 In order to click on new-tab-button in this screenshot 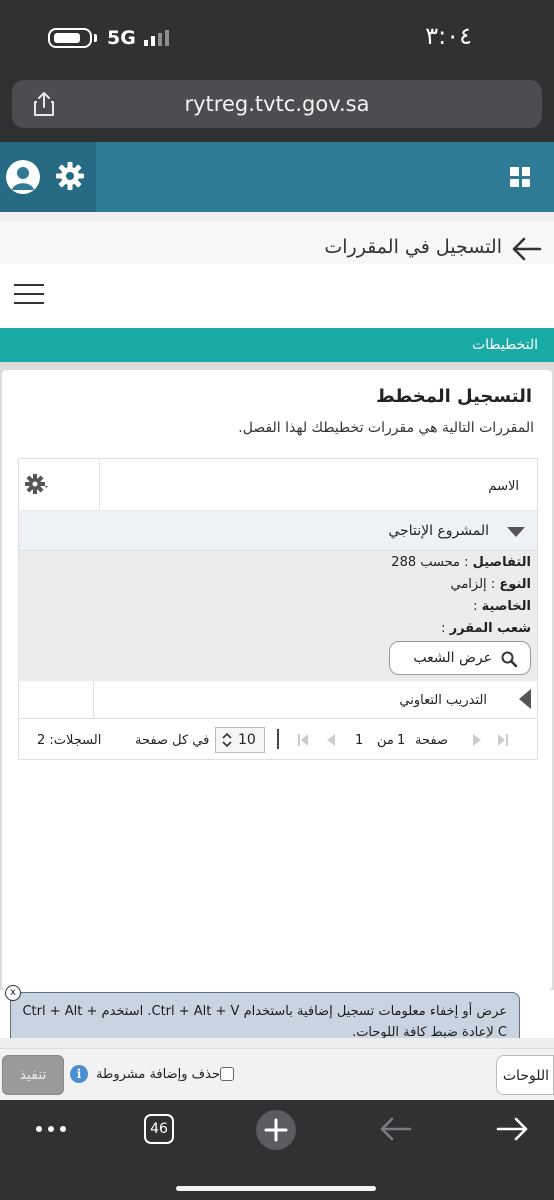, I will do `click(276, 1130)`.